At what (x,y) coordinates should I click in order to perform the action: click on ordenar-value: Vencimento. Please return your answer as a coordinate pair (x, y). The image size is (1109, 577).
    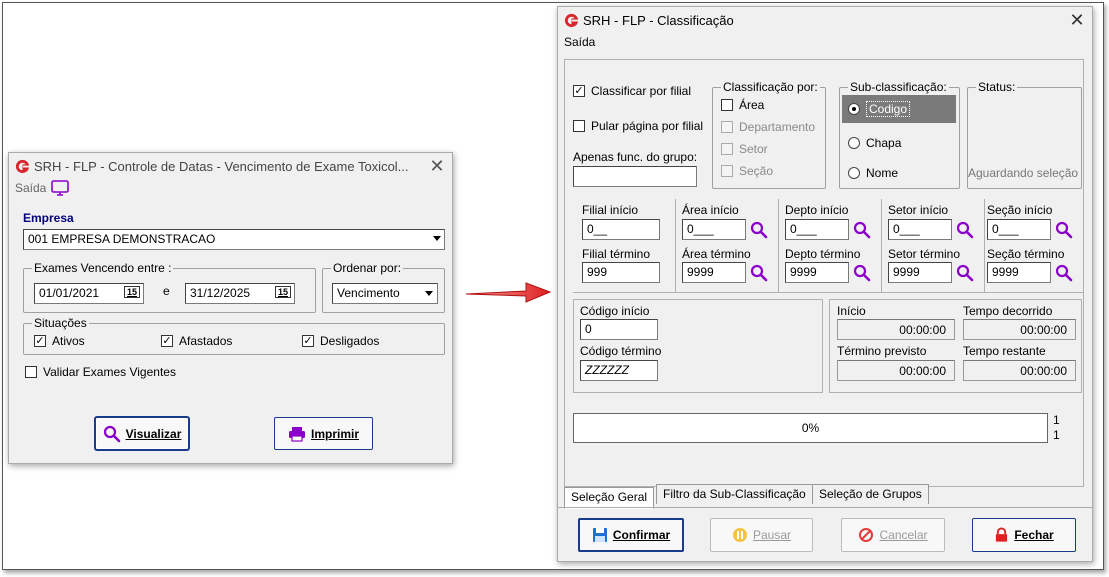
    Looking at the image, I should click on (368, 293).